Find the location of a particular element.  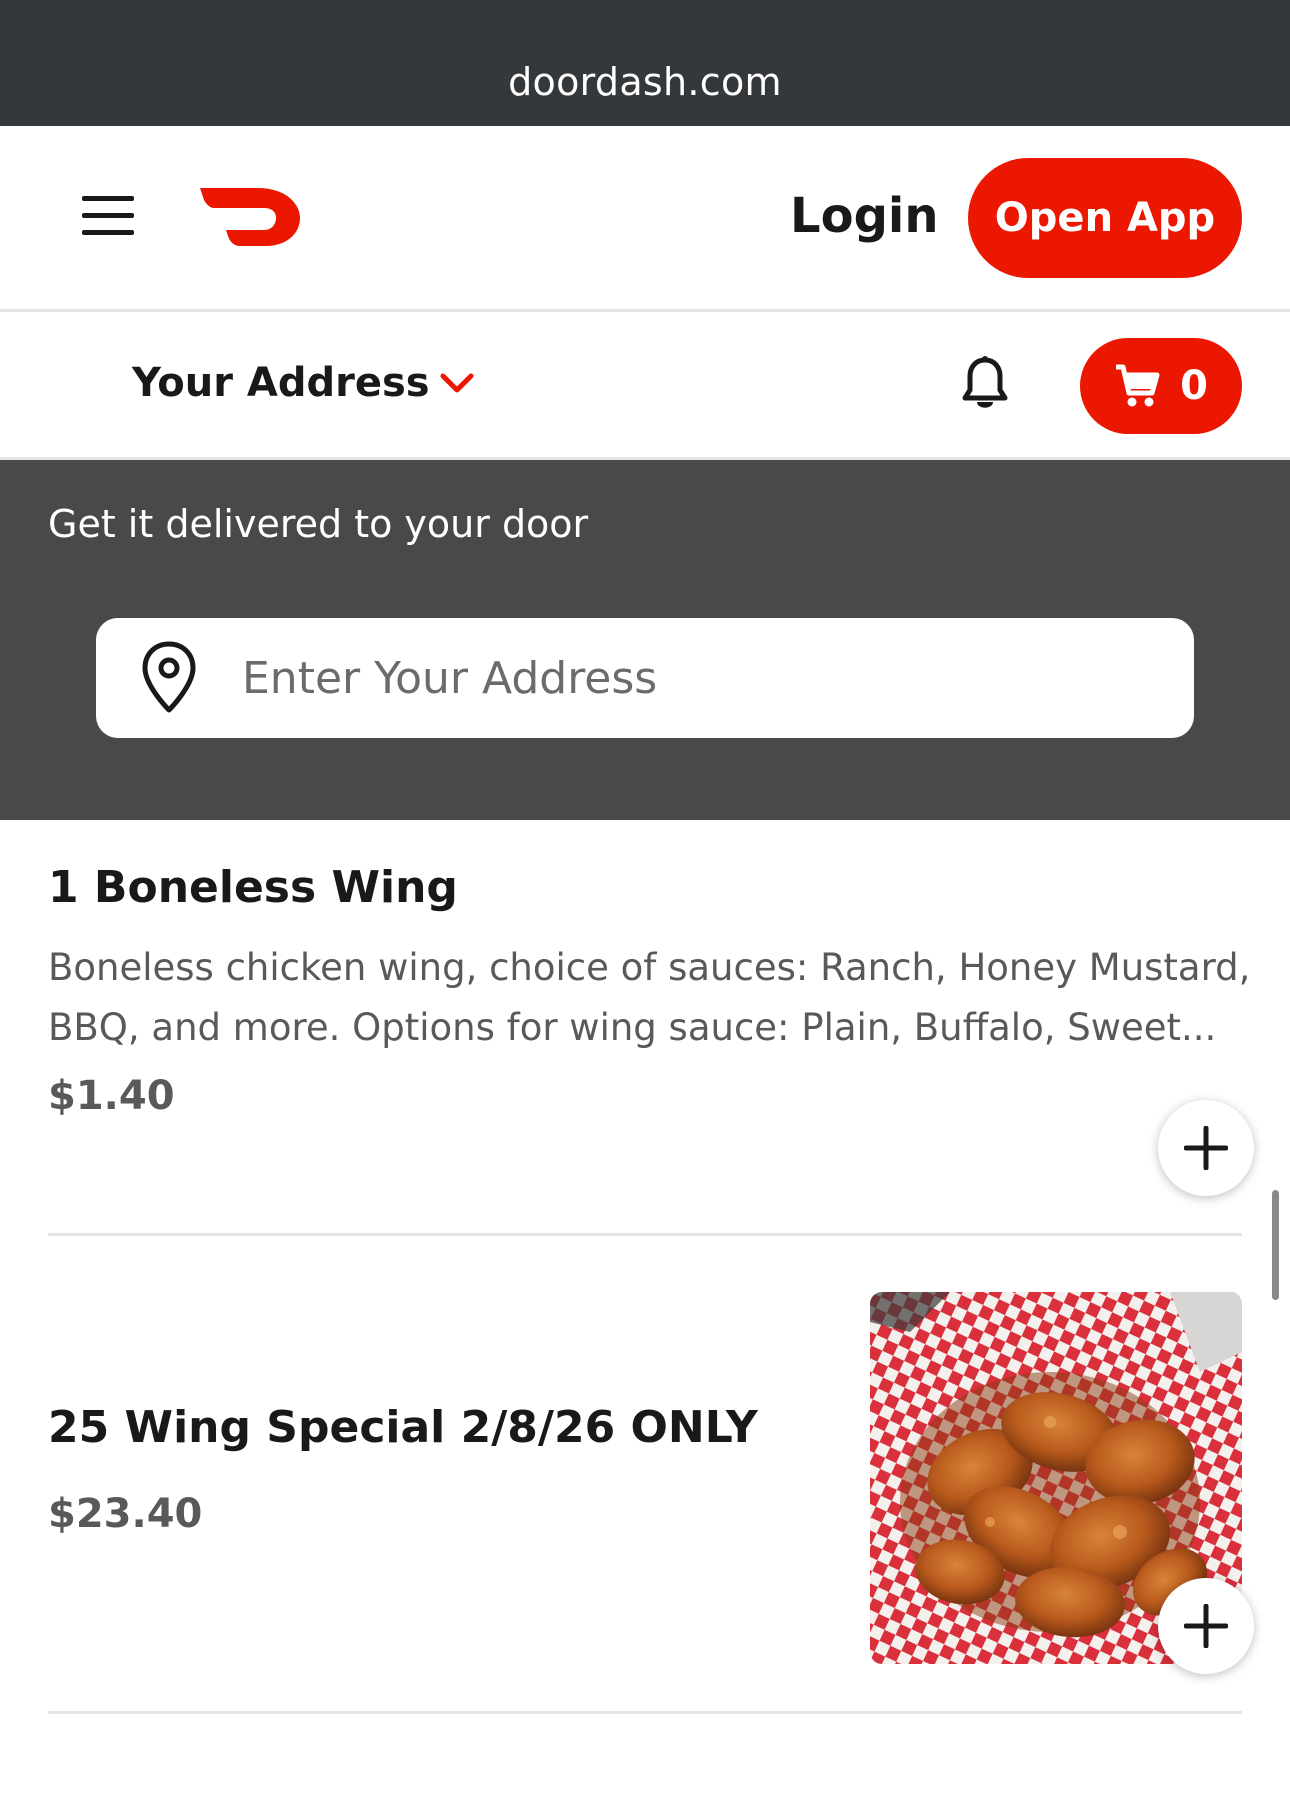

address-input-box is located at coordinates (645, 678).